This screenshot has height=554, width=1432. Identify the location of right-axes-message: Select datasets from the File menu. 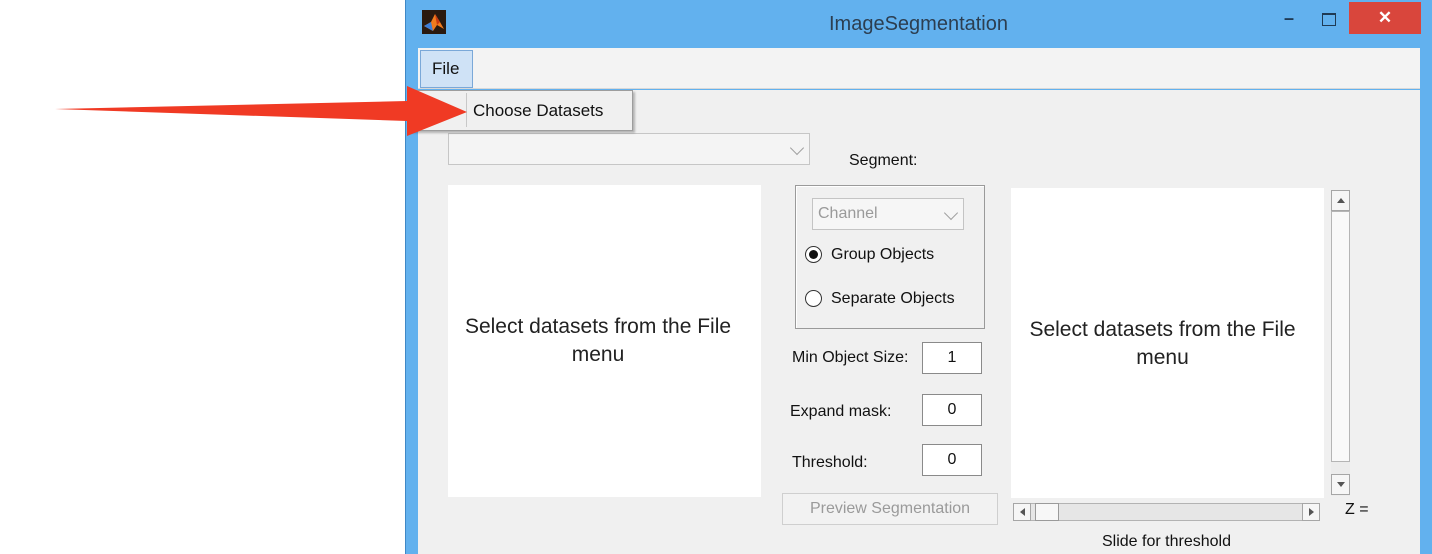
(1162, 343).